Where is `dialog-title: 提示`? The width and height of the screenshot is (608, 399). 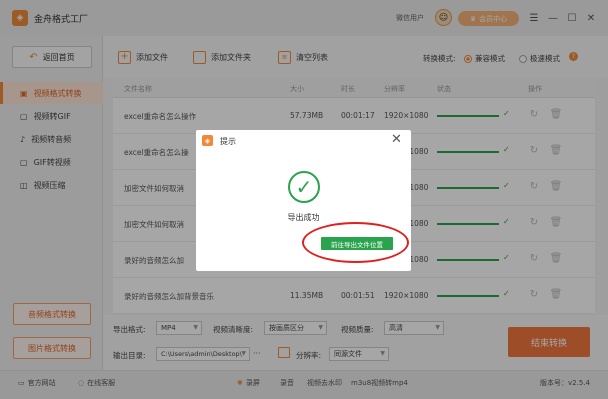
dialog-title: 提示 is located at coordinates (228, 141).